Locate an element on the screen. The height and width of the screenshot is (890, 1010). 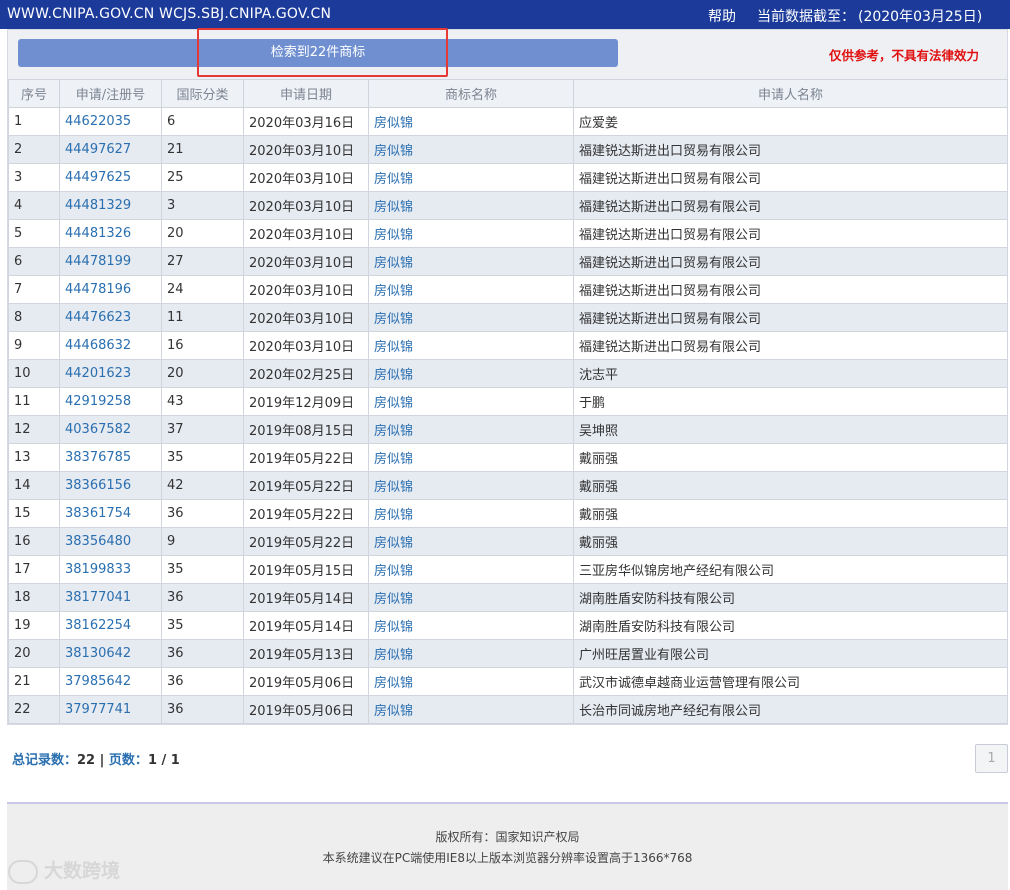
cell-class: 3 is located at coordinates (202, 205).